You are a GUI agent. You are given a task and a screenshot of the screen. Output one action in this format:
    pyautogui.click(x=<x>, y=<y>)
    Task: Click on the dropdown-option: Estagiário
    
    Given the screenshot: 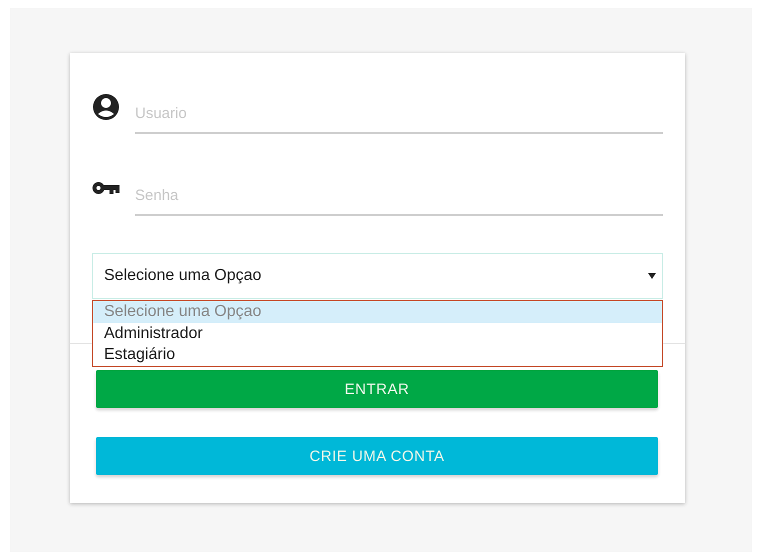 What is the action you would take?
    pyautogui.click(x=377, y=355)
    